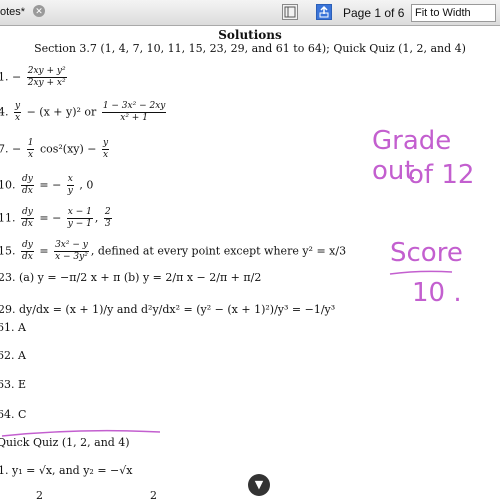  What do you see at coordinates (12, 12) in the screenshot?
I see `document-tab-title: otes*` at bounding box center [12, 12].